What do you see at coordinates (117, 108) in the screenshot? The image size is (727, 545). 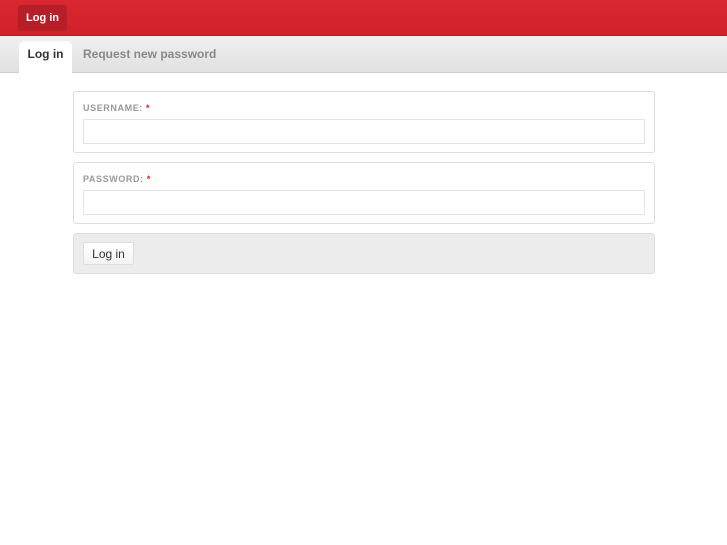 I see `username-label: USERNAME: *` at bounding box center [117, 108].